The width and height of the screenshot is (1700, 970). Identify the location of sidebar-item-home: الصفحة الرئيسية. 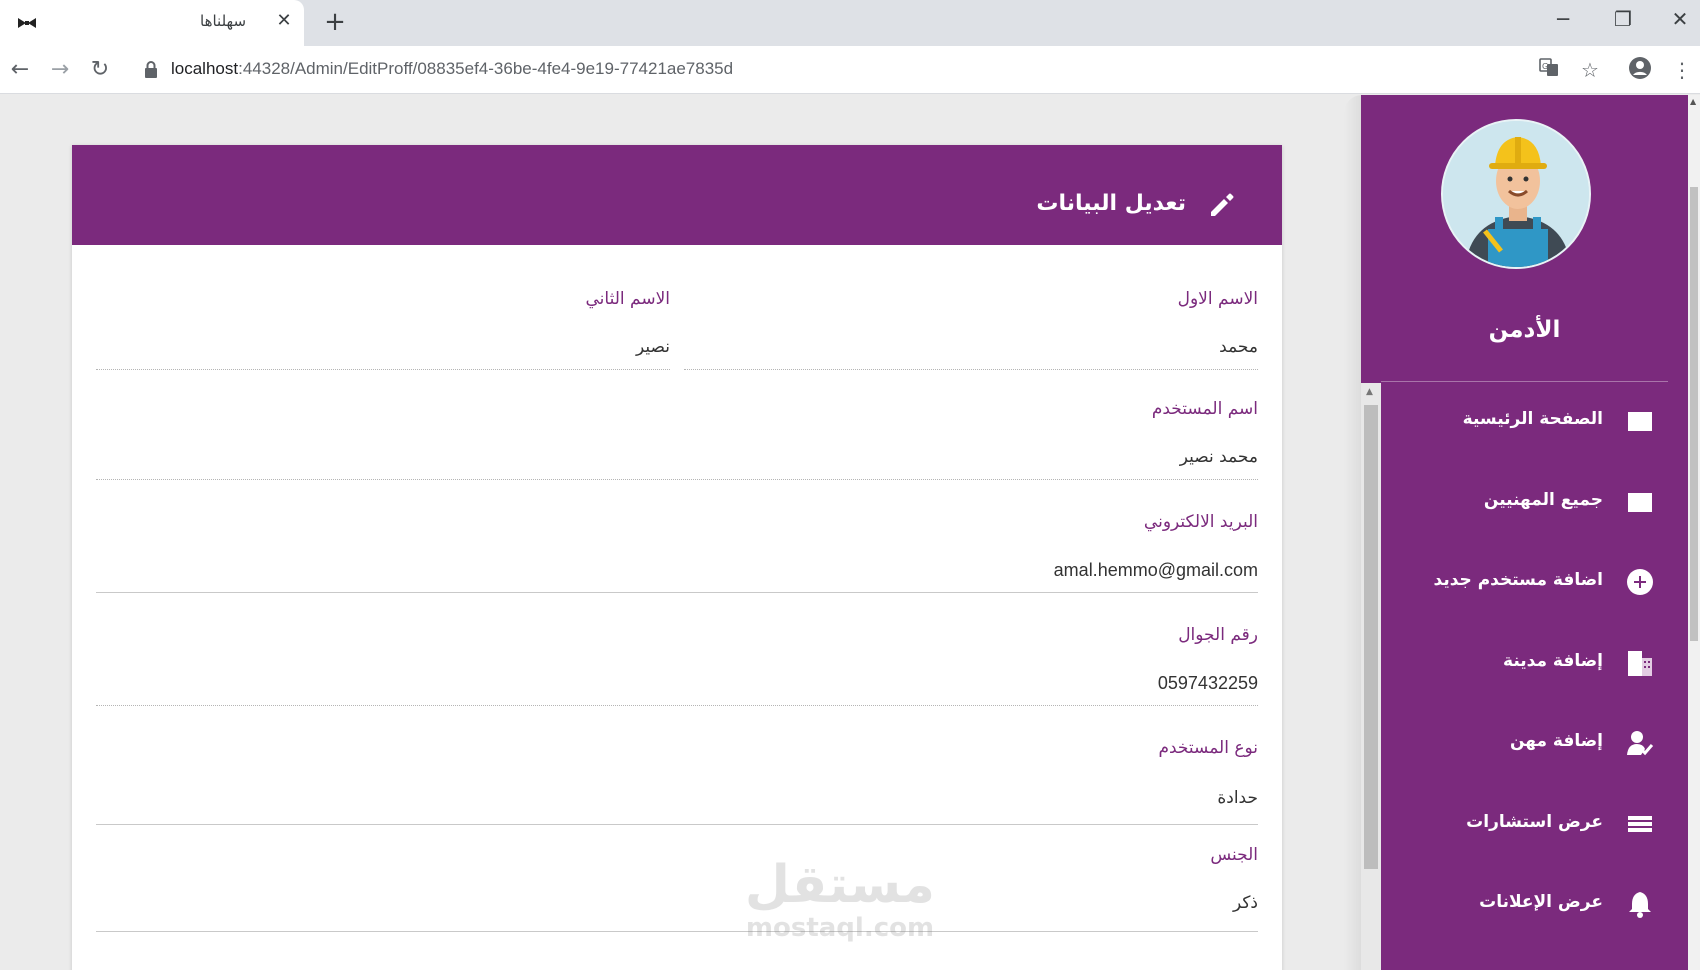
(1534, 425).